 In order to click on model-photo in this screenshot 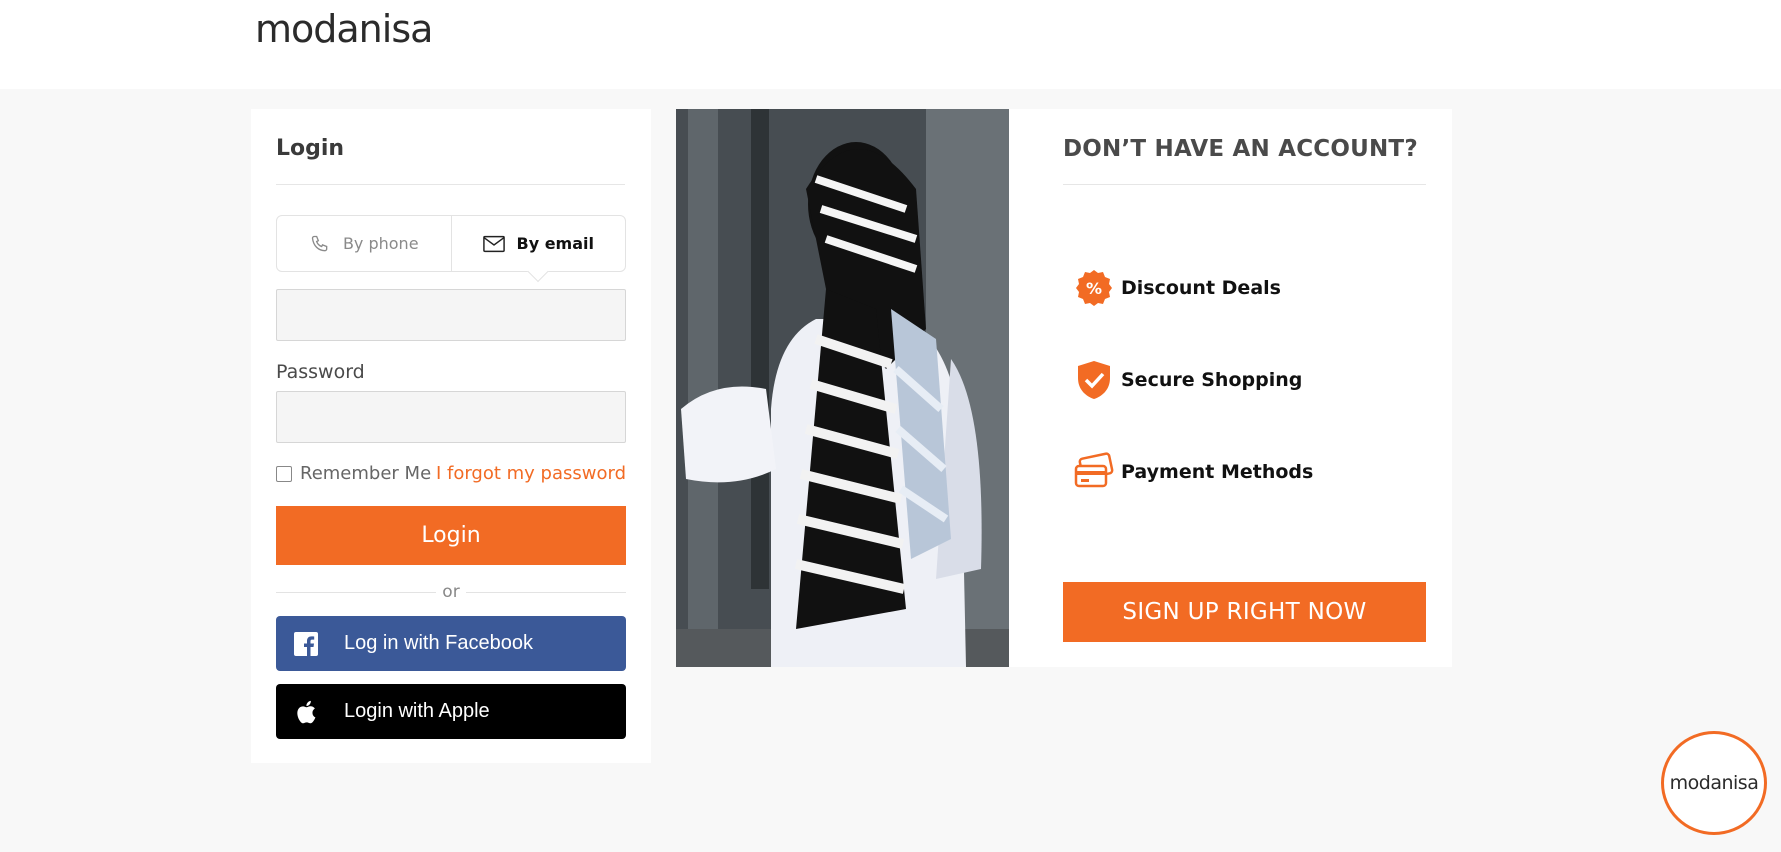, I will do `click(842, 388)`.